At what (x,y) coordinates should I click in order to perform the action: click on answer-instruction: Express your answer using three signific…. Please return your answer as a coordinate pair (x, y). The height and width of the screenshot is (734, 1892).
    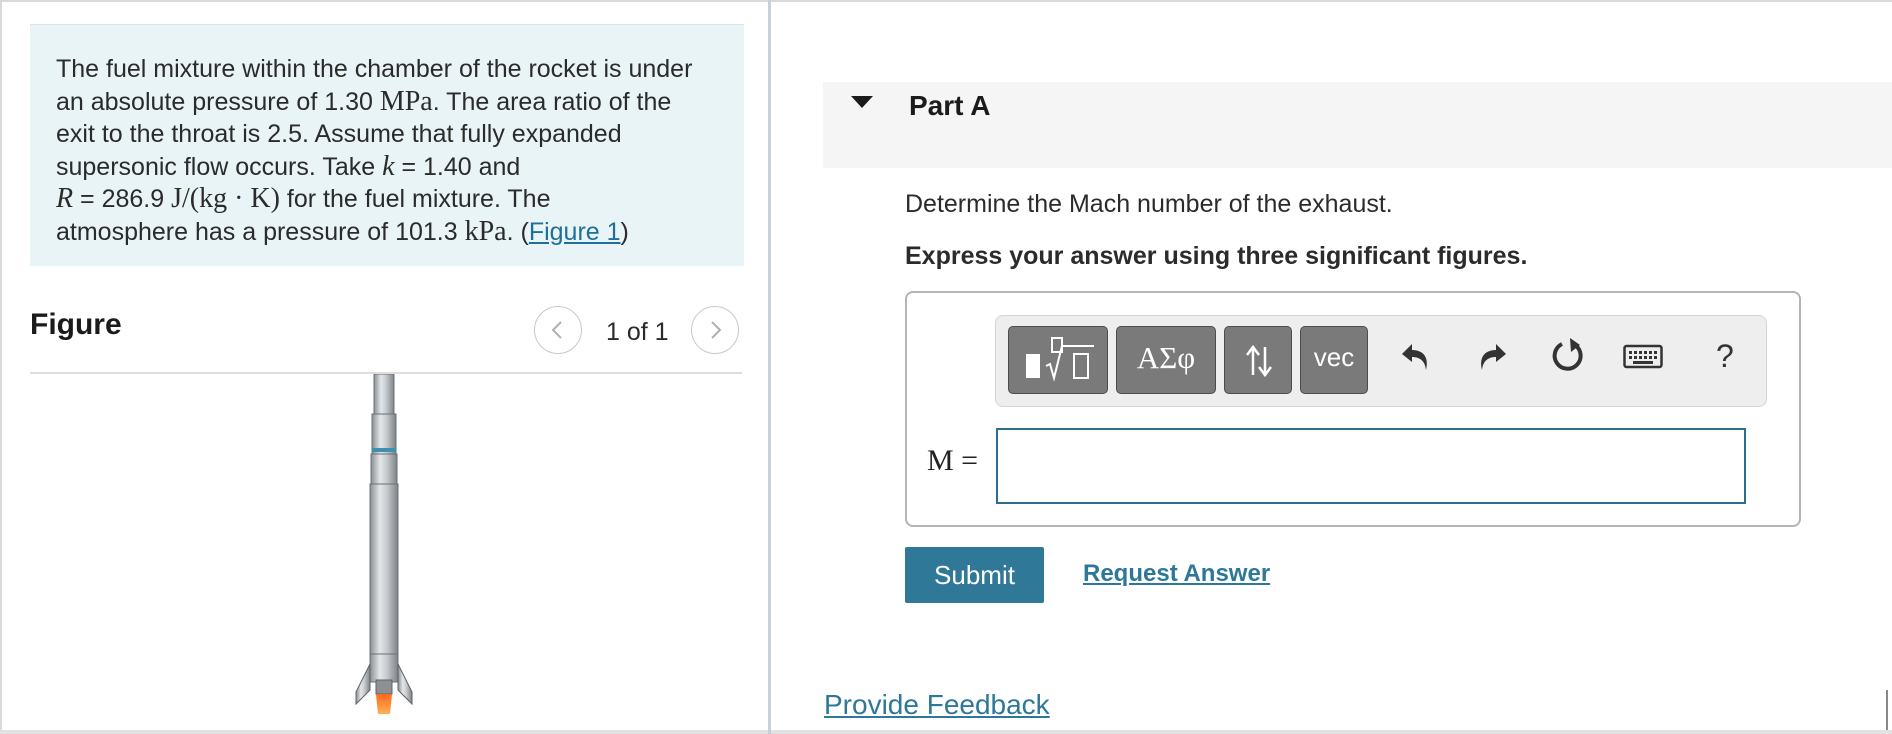
    Looking at the image, I should click on (1216, 256).